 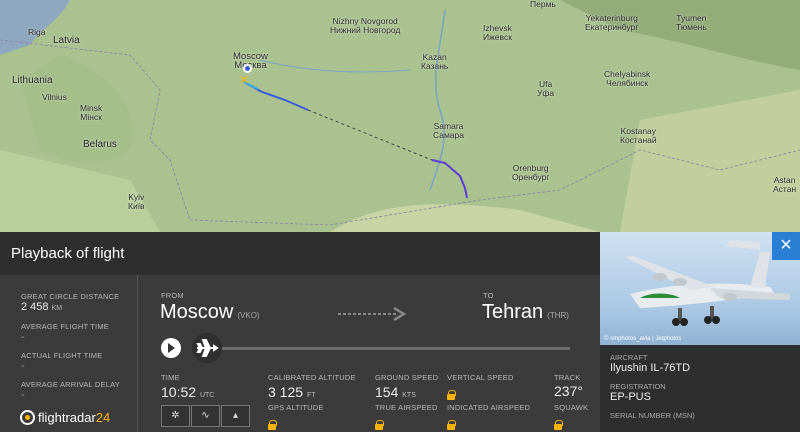 I want to click on city-label: Tyumen Тюмень, so click(x=691, y=22).